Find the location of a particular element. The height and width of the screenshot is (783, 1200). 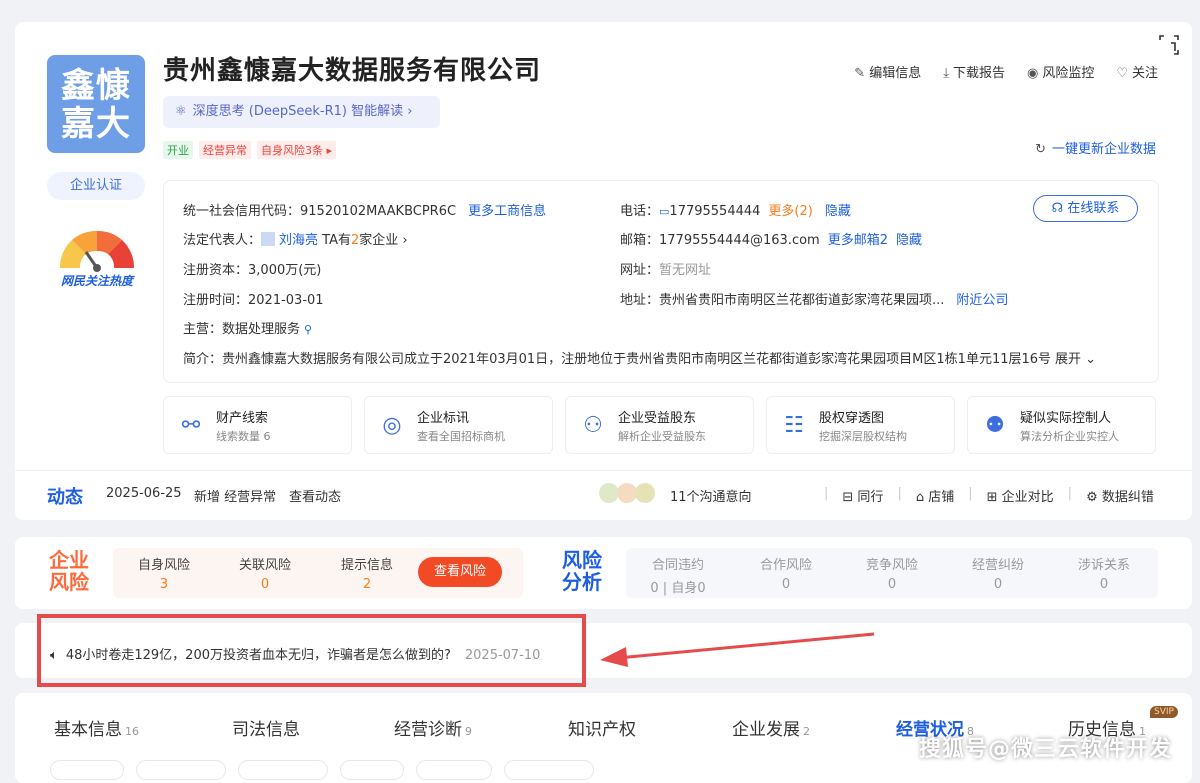

analysis-cooperation: 合作风险 0 is located at coordinates (786, 573).